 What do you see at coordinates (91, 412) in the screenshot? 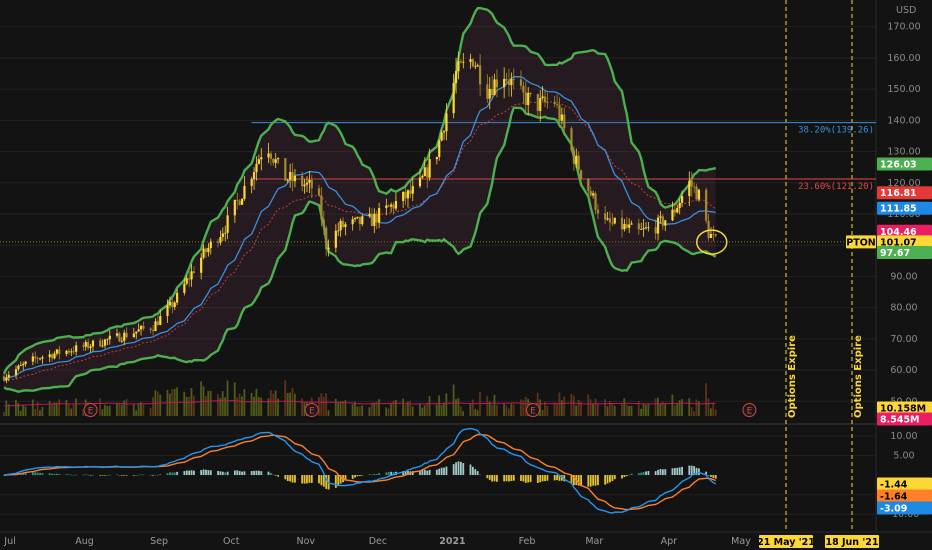
I see `earnings-marker-label: E` at bounding box center [91, 412].